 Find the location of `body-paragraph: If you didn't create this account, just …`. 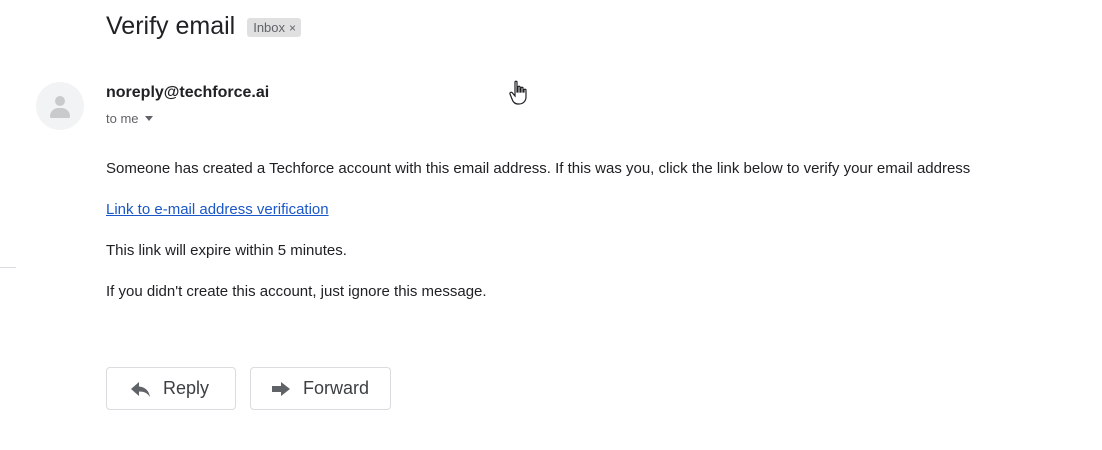

body-paragraph: If you didn't create this account, just … is located at coordinates (296, 291).